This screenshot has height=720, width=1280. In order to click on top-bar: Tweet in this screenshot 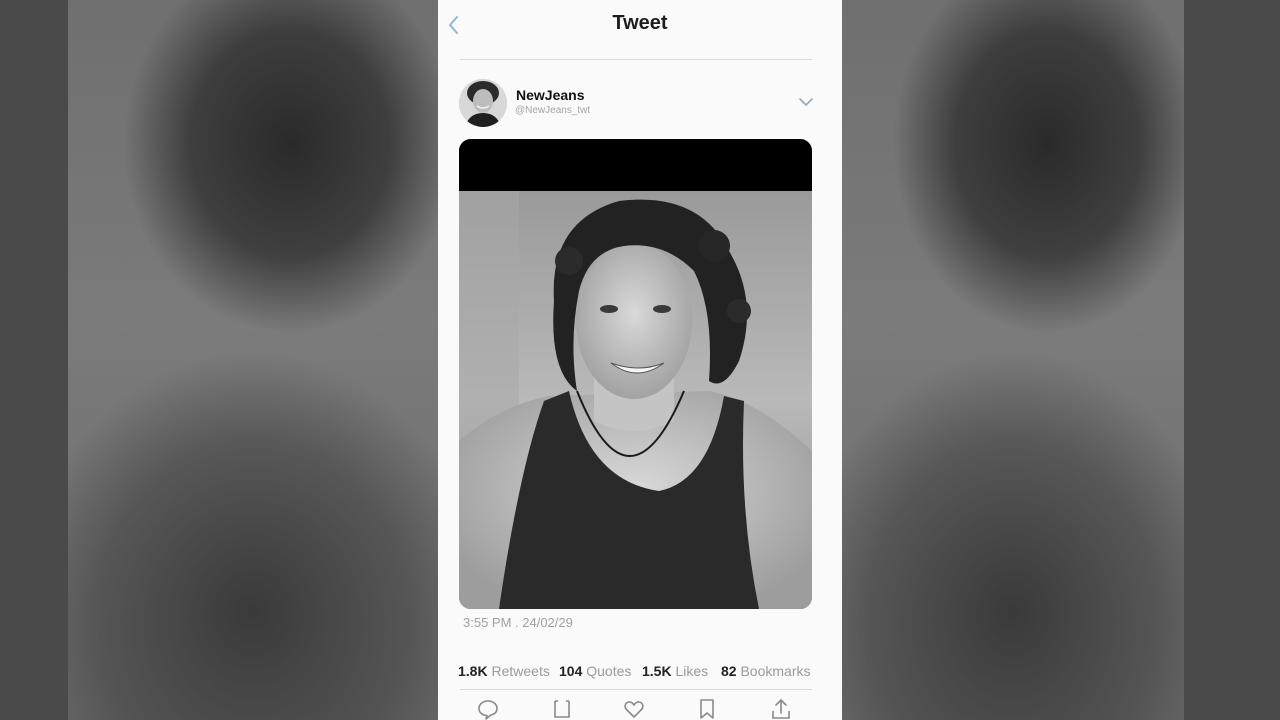, I will do `click(640, 30)`.